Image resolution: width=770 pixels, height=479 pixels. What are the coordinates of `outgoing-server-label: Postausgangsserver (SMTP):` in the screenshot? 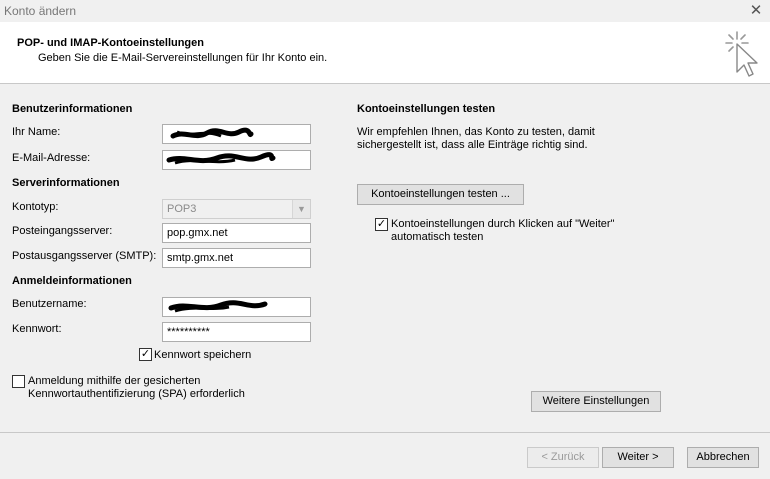 It's located at (84, 256).